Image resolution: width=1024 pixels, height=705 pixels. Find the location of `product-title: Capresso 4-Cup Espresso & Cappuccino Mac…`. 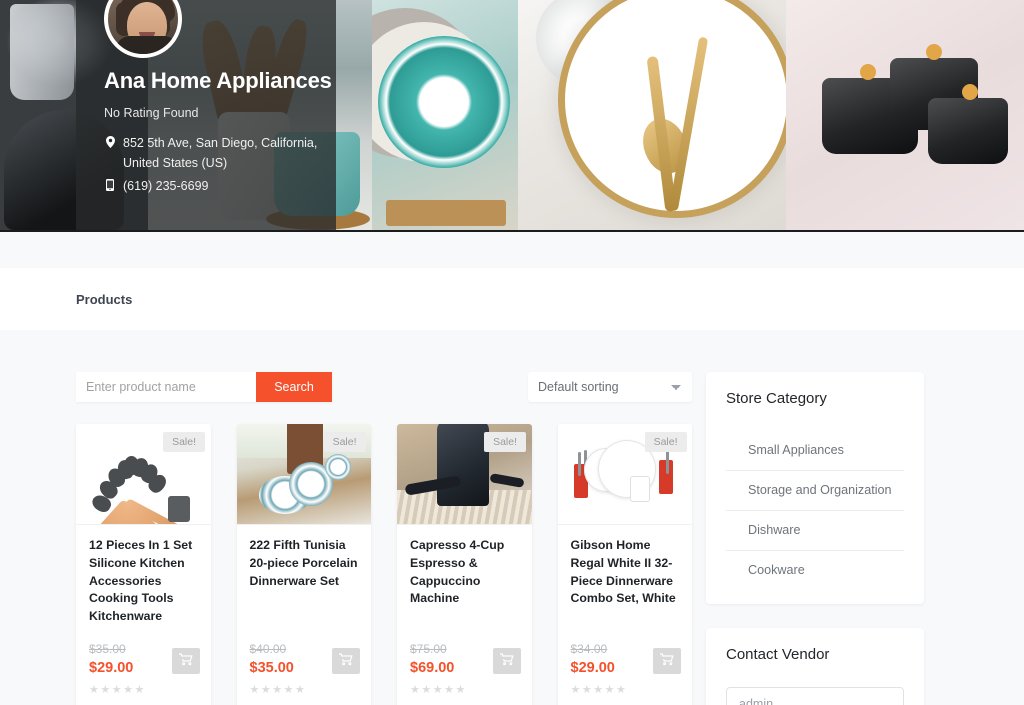

product-title: Capresso 4-Cup Espresso & Cappuccino Mac… is located at coordinates (464, 572).